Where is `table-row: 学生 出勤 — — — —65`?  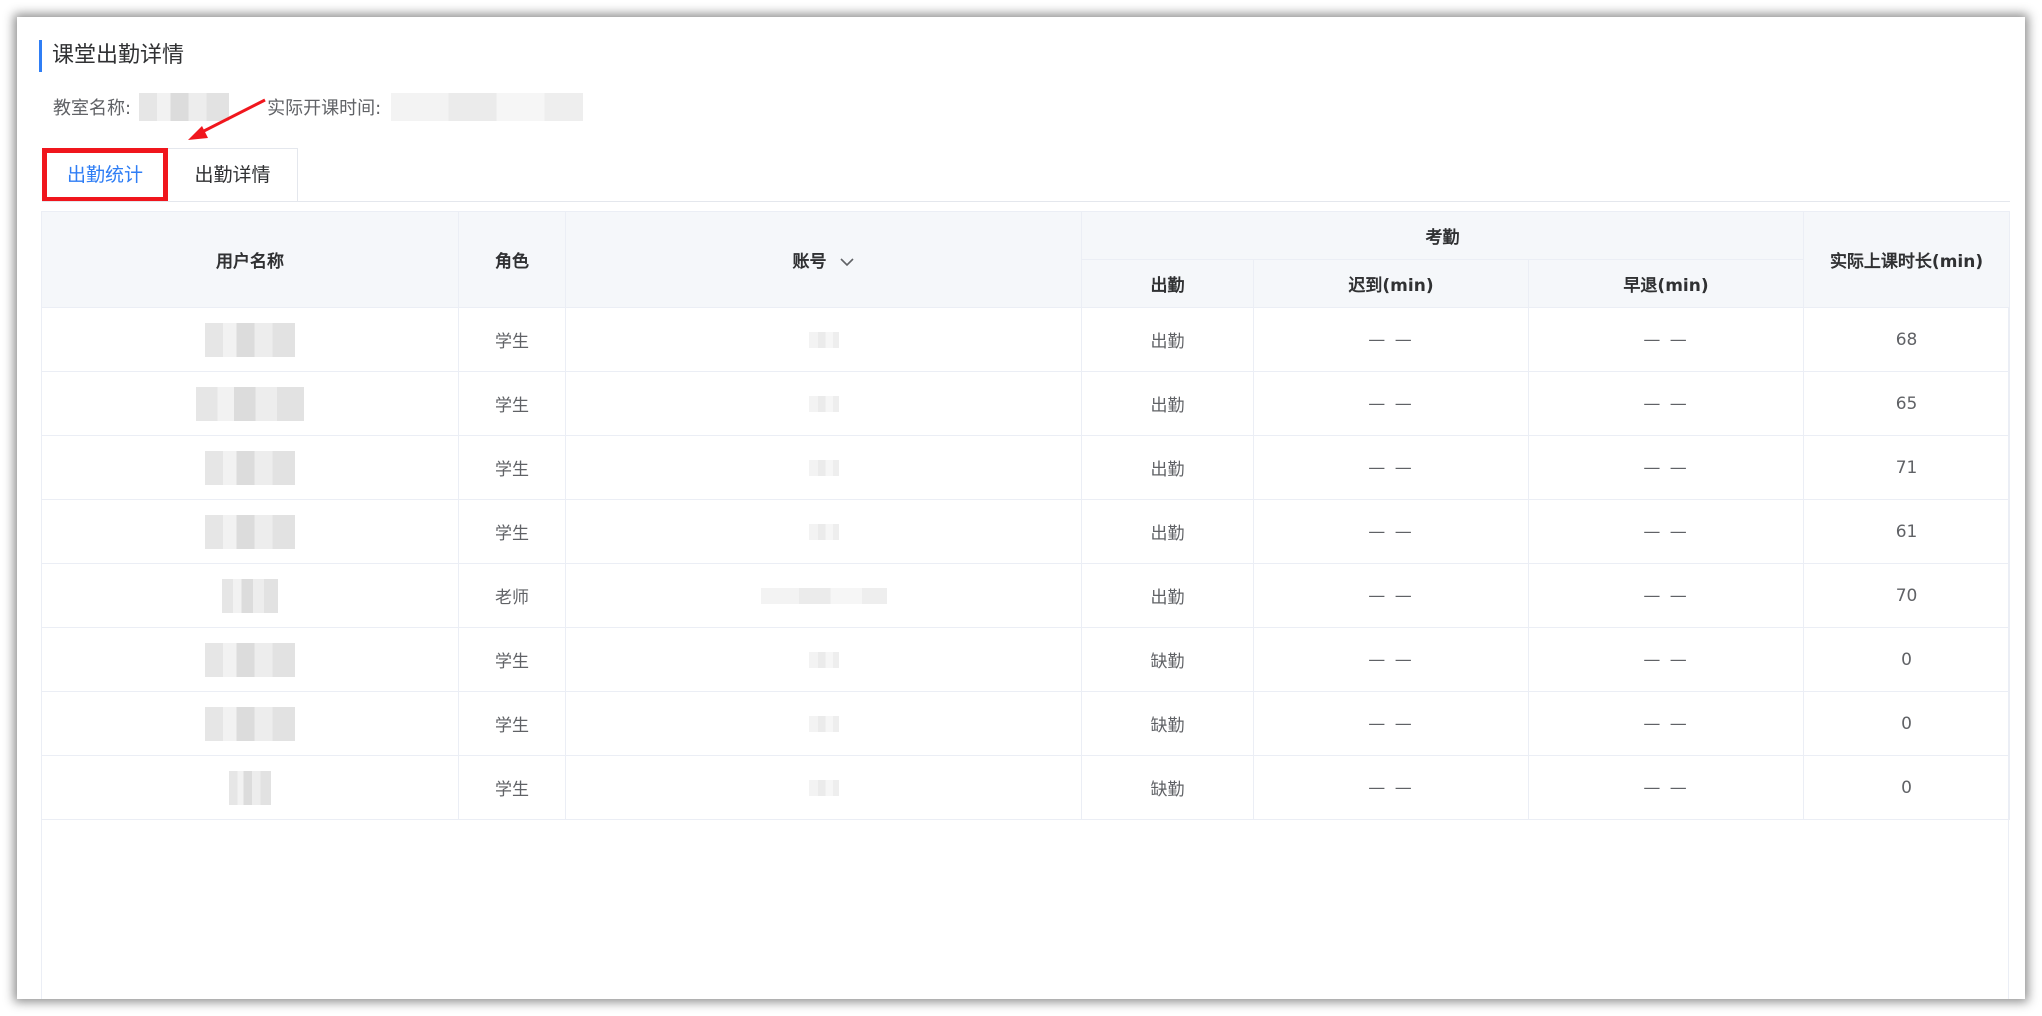 table-row: 学生 出勤 — — — —65 is located at coordinates (1026, 403).